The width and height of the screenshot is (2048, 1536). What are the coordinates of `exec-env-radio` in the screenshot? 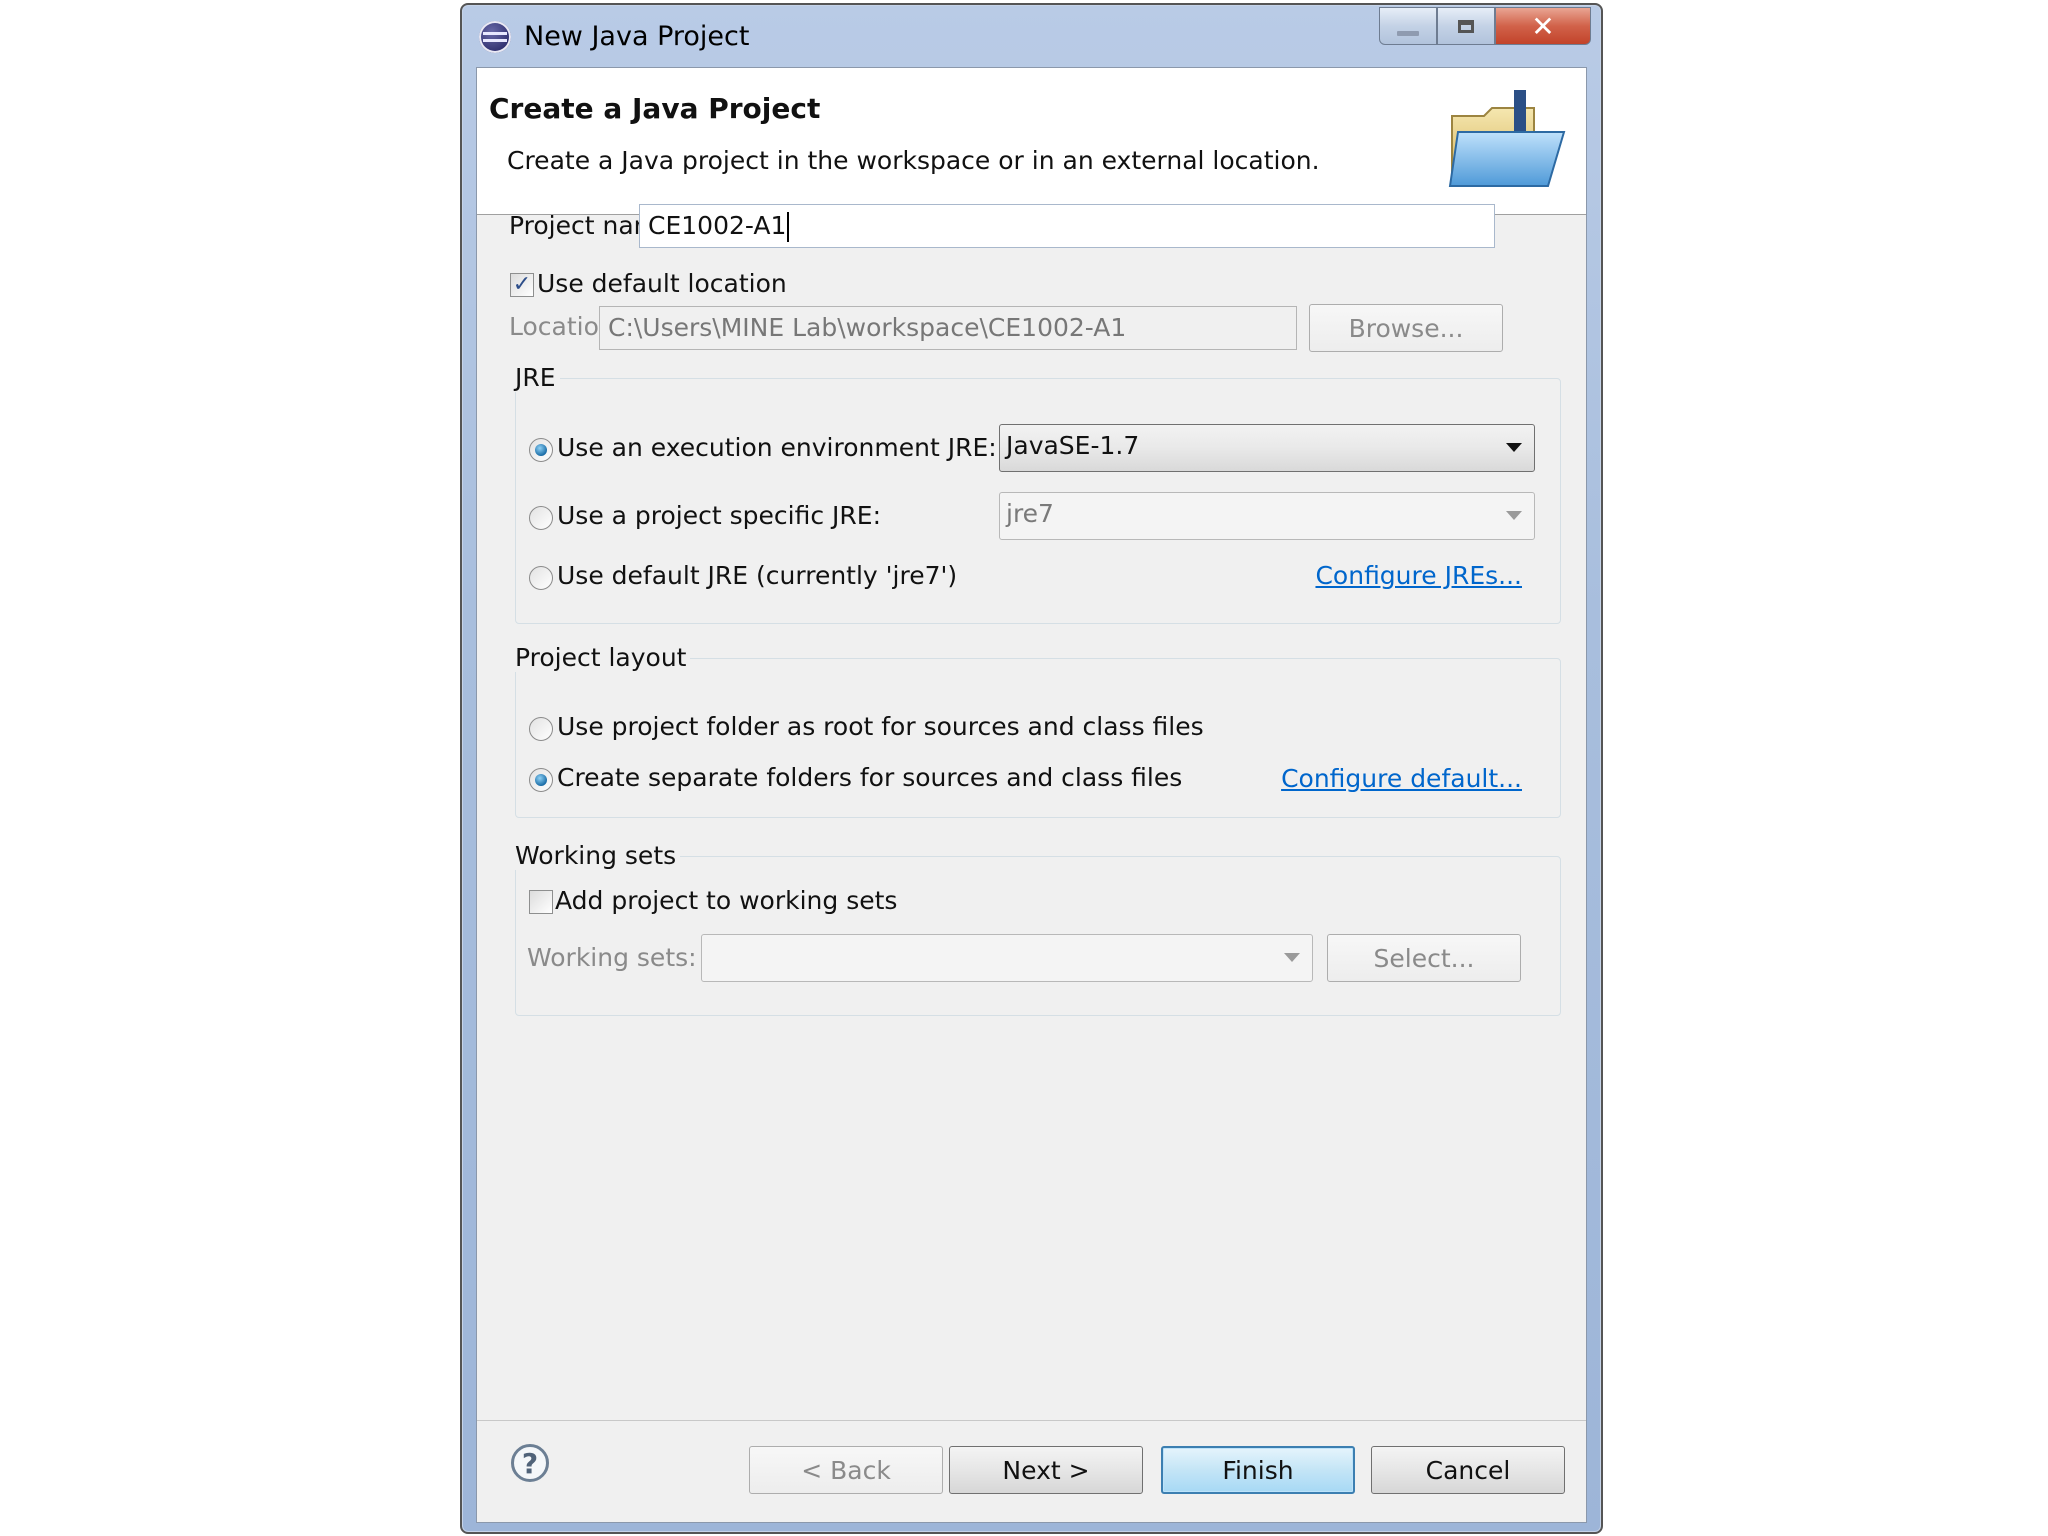 It's located at (541, 450).